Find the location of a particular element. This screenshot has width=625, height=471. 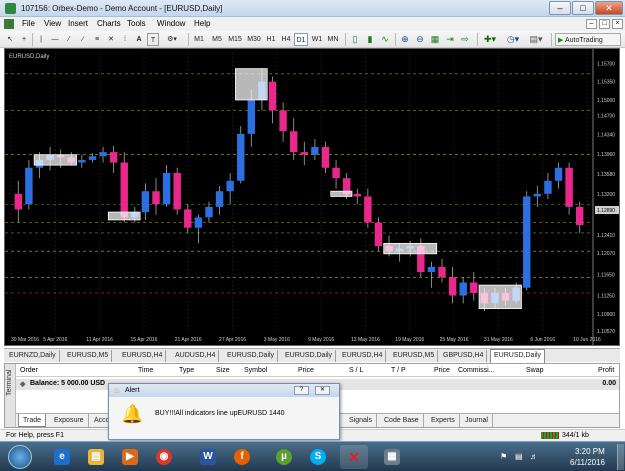

chart-tab-eurusd-daily-1: EURUSD,Daily is located at coordinates (251, 356).